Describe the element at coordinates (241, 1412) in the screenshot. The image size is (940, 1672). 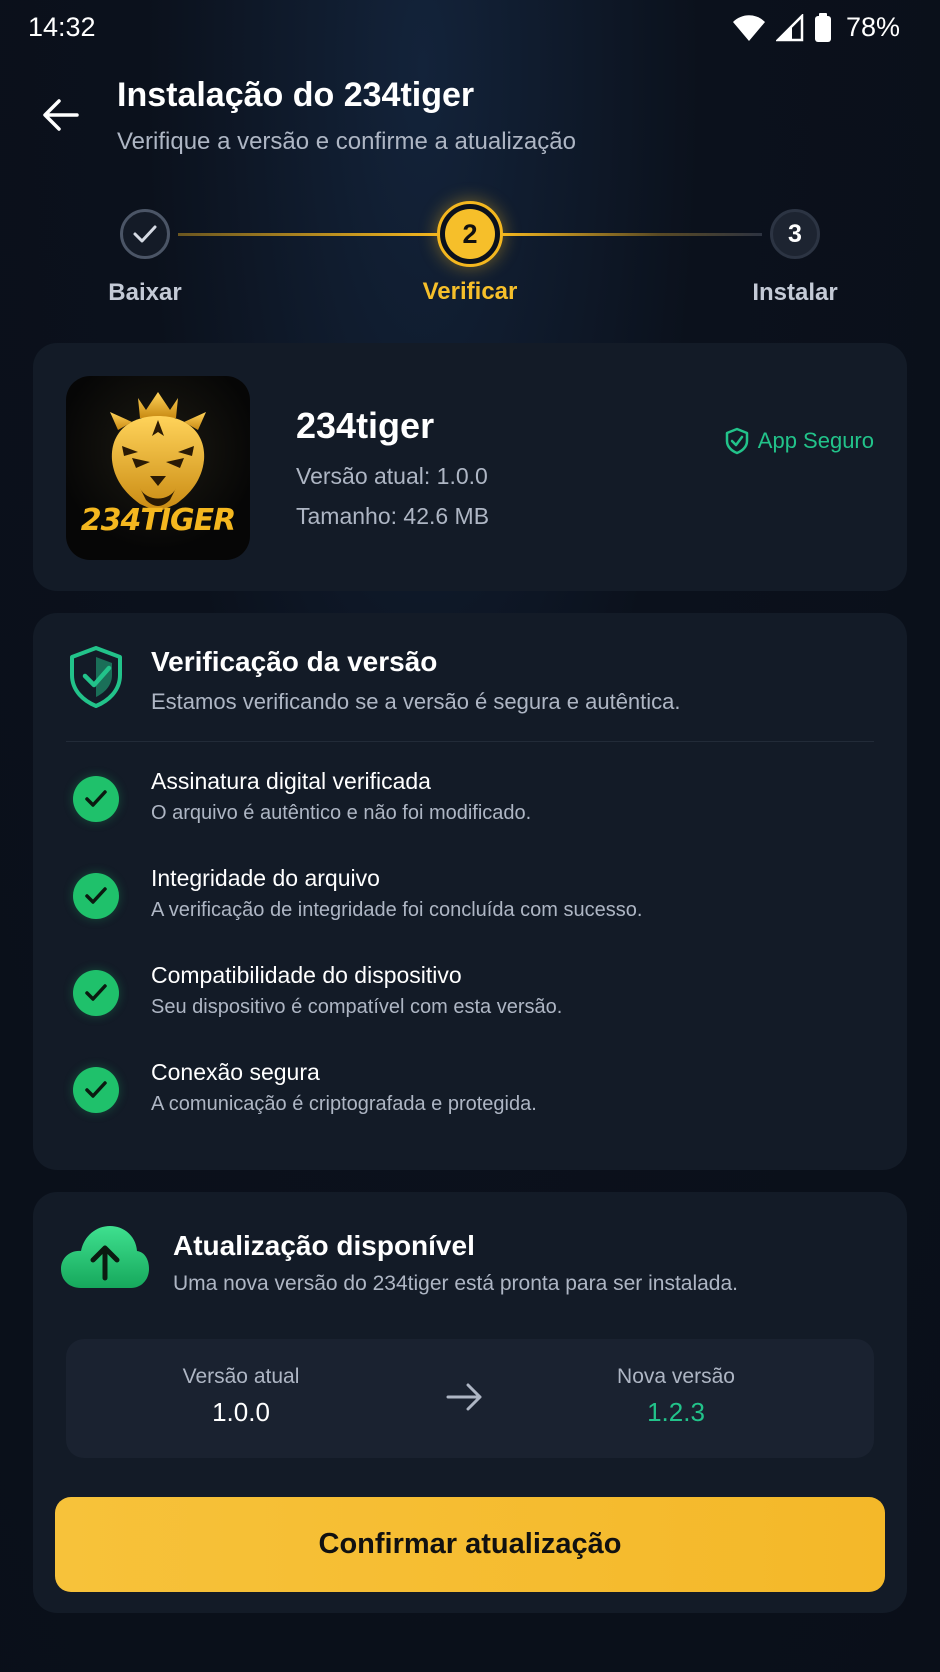
I see `current-version-value: 1.0.0` at that location.